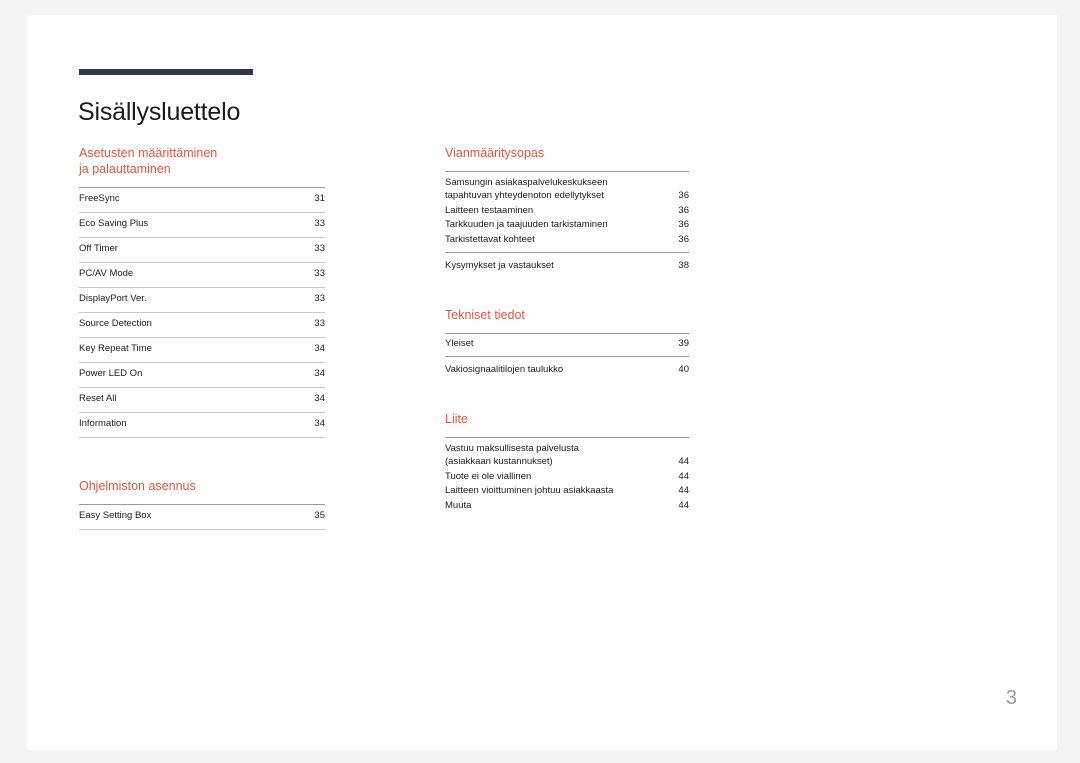  What do you see at coordinates (159, 111) in the screenshot?
I see `page-title: Sisällysluettelo` at bounding box center [159, 111].